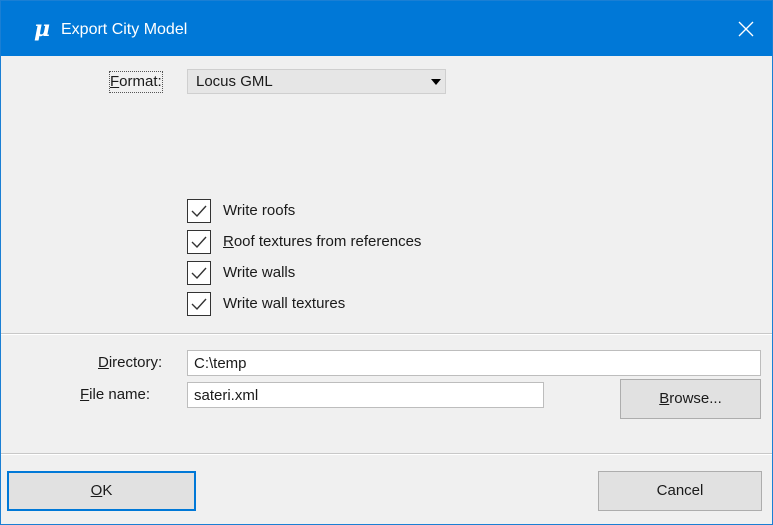 The image size is (773, 525). I want to click on close-icon, so click(746, 29).